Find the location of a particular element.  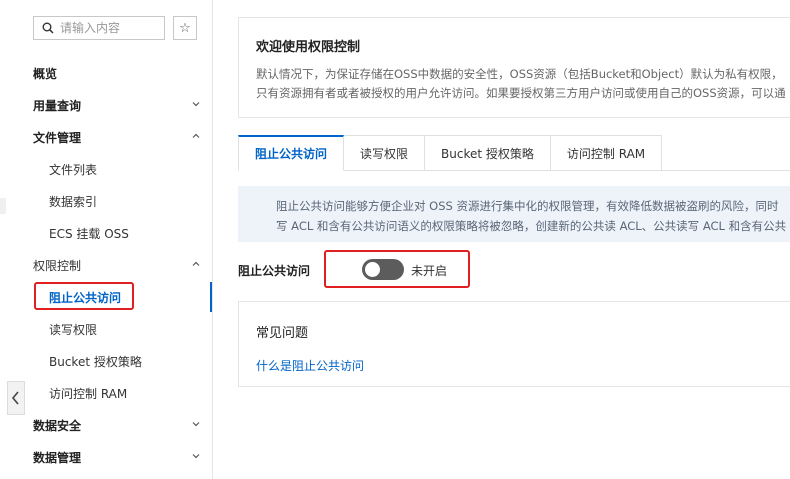

switch-status-text: 未开启 is located at coordinates (429, 271).